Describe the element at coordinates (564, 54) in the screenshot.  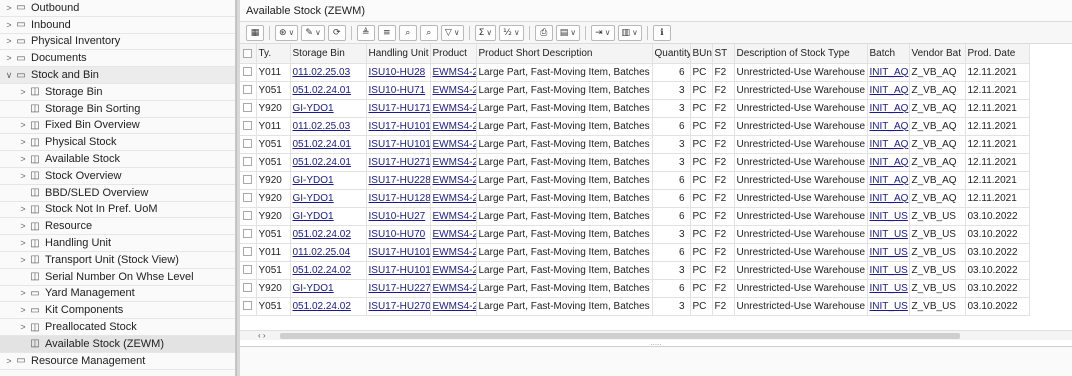
I see `column-header: Product Short Description` at that location.